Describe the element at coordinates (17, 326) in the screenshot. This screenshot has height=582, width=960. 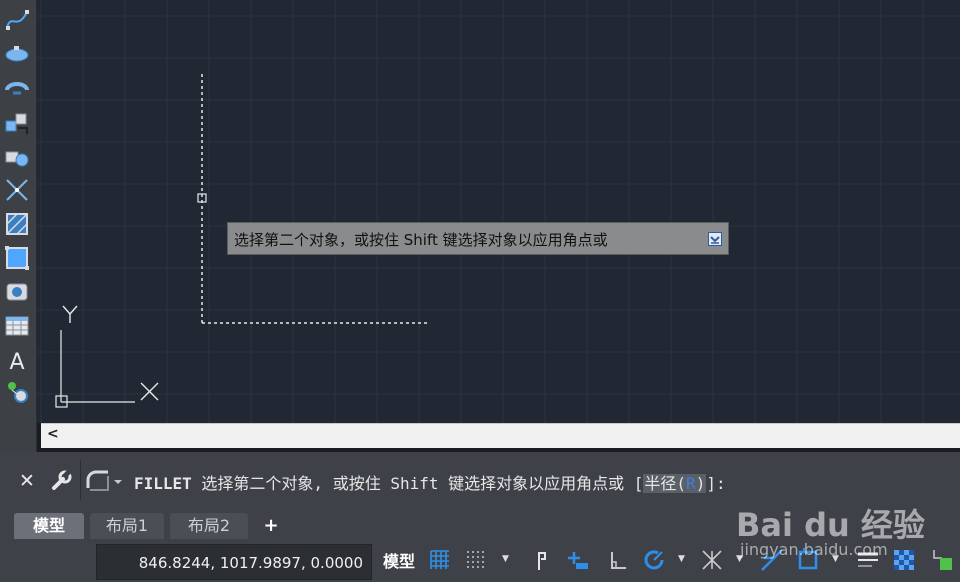
I see `table-icon` at that location.